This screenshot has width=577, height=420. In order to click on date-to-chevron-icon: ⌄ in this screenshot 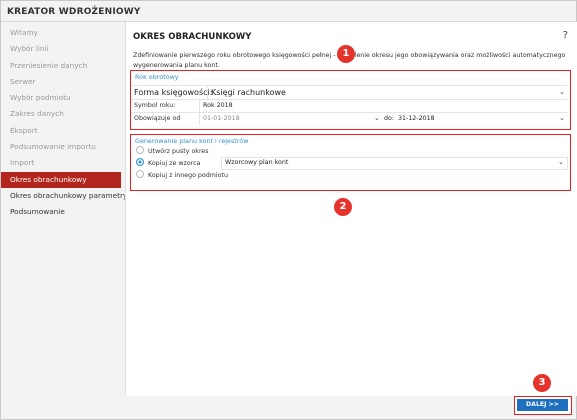, I will do `click(562, 118)`.